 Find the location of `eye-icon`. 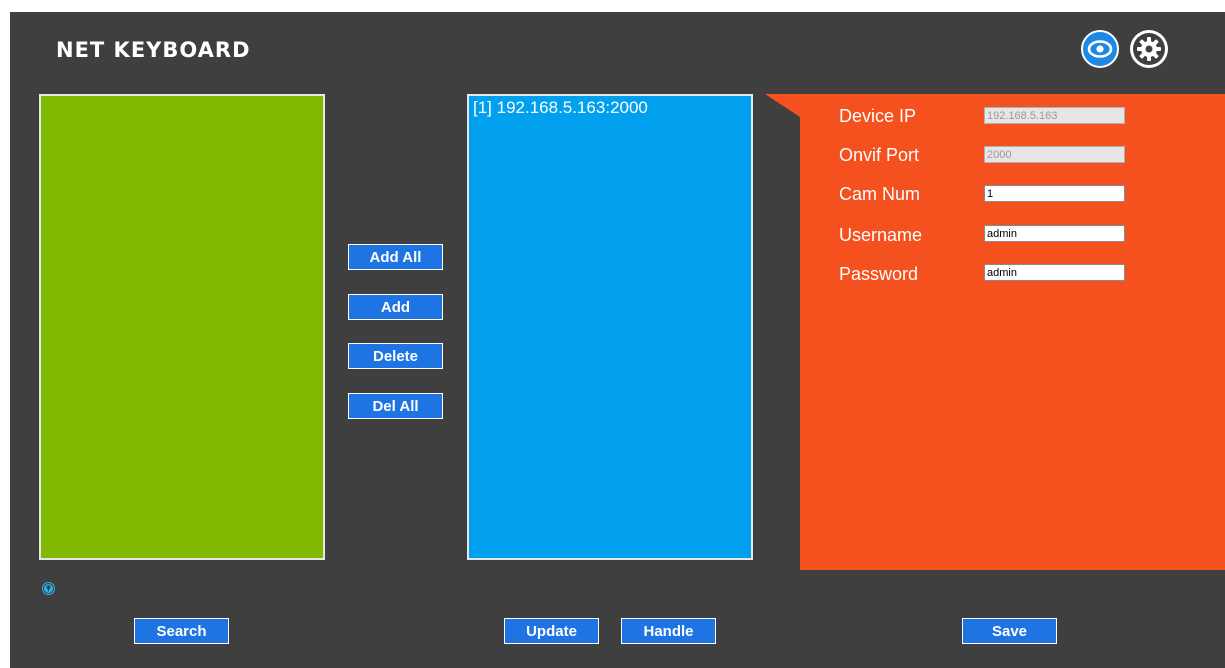

eye-icon is located at coordinates (1100, 49).